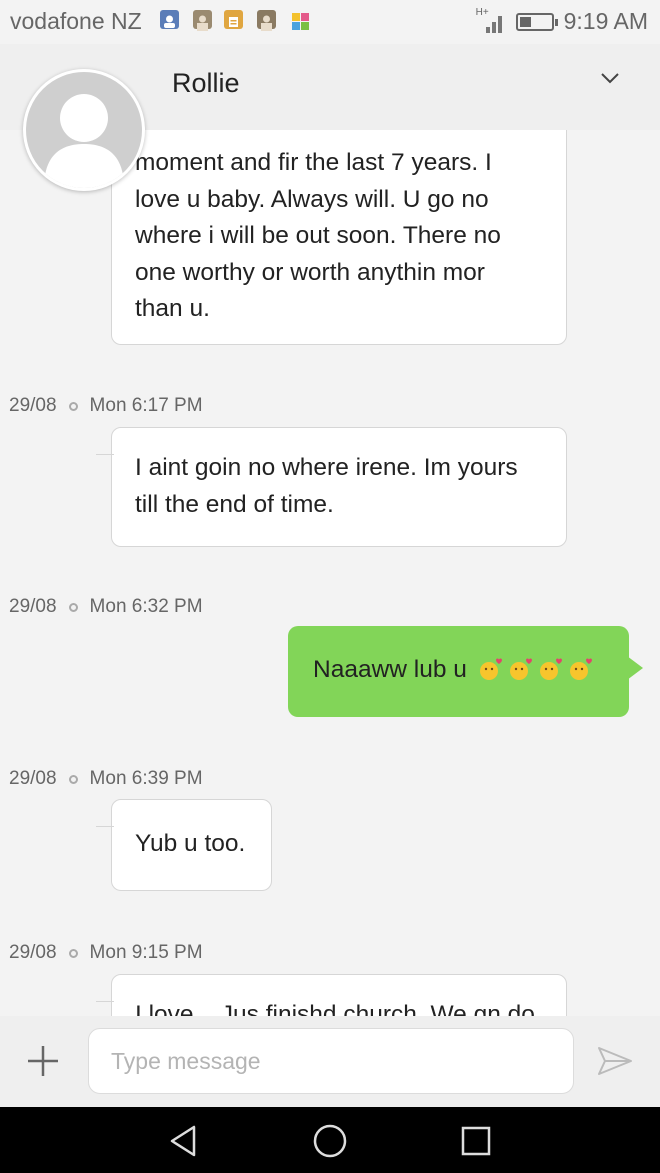 The height and width of the screenshot is (1173, 660). I want to click on home-icon, so click(330, 1141).